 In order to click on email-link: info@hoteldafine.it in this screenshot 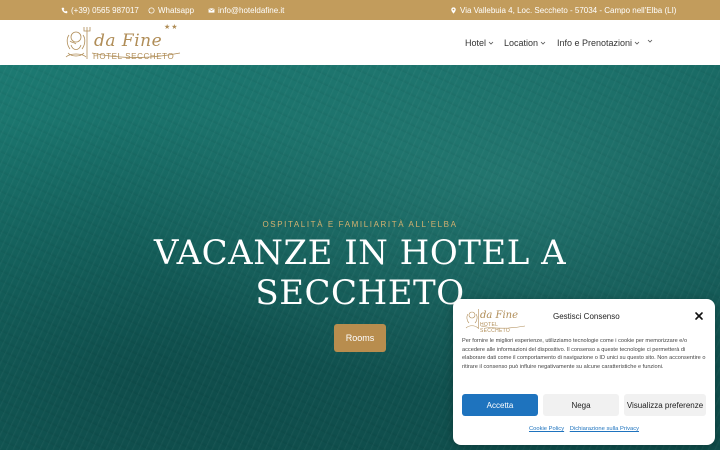, I will do `click(246, 10)`.